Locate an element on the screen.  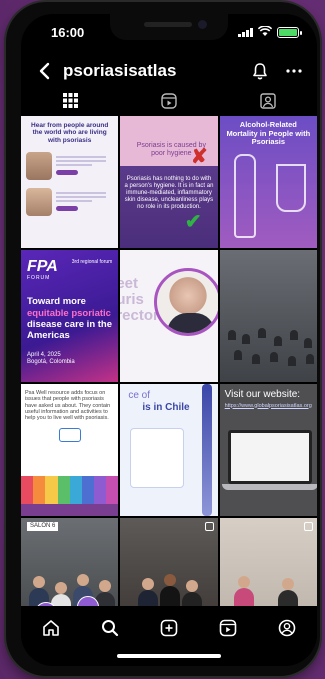
profile-tabs is located at coordinates (169, 104).